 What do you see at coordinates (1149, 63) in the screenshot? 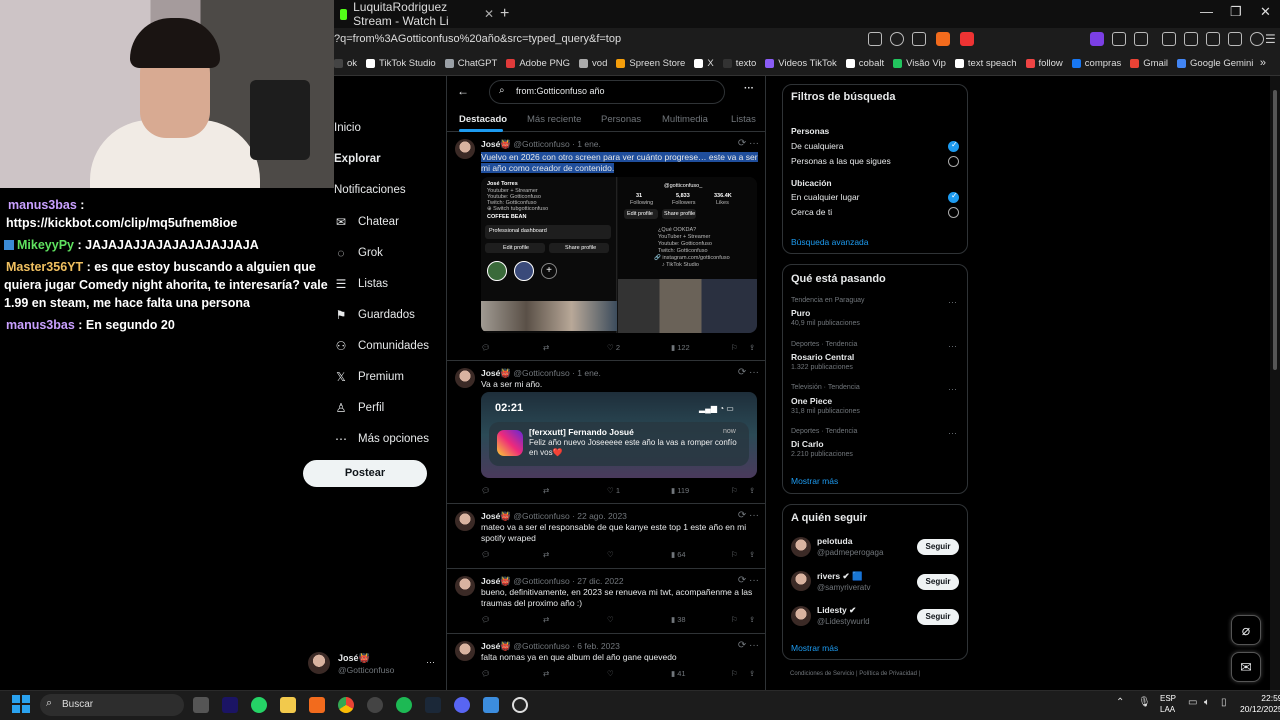
I see `bookmark-item: Gmail` at bounding box center [1149, 63].